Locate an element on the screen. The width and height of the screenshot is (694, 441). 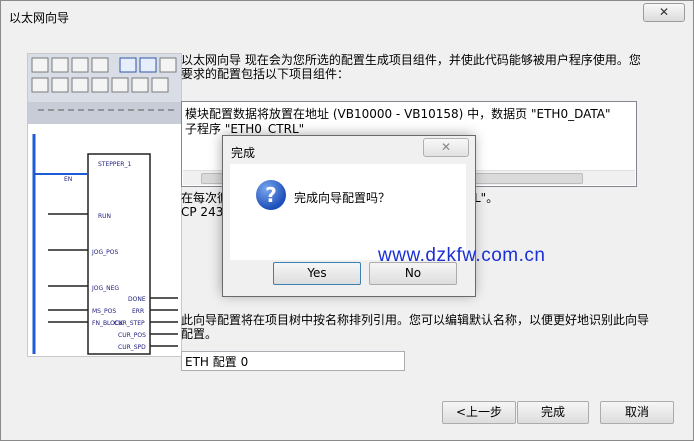
title-bar: 以太网向导 ✕ is located at coordinates (347, 16).